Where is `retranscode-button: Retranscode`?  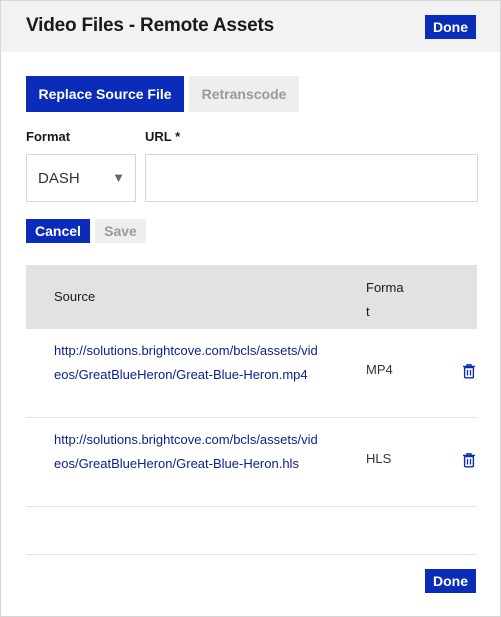 retranscode-button: Retranscode is located at coordinates (244, 94).